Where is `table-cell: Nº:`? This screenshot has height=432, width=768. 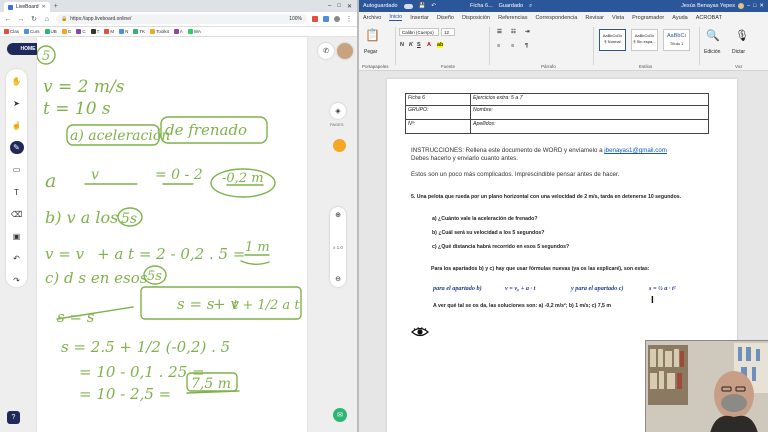
table-cell: Nº: is located at coordinates (438, 126).